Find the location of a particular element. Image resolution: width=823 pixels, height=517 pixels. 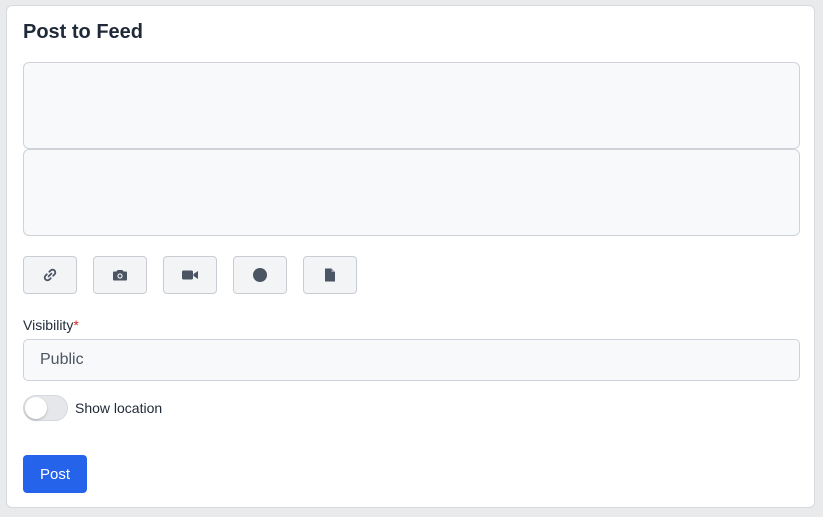

required-marker: * is located at coordinates (76, 325).